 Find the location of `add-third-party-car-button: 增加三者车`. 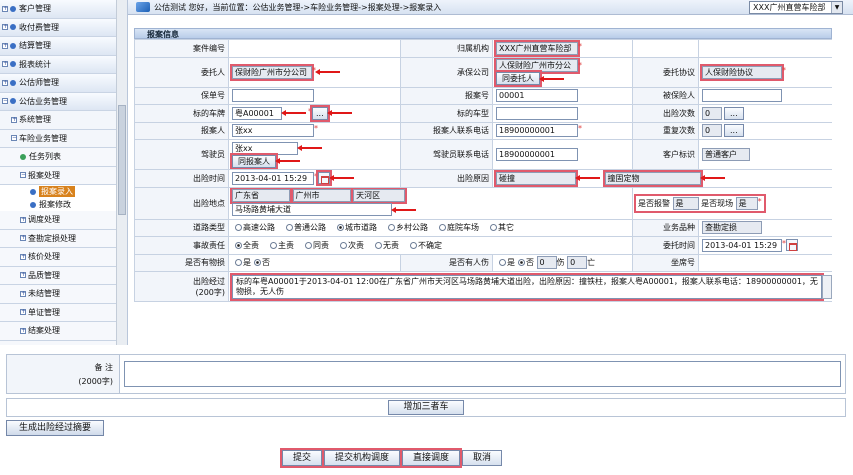

add-third-party-car-button: 增加三者车 is located at coordinates (426, 407).